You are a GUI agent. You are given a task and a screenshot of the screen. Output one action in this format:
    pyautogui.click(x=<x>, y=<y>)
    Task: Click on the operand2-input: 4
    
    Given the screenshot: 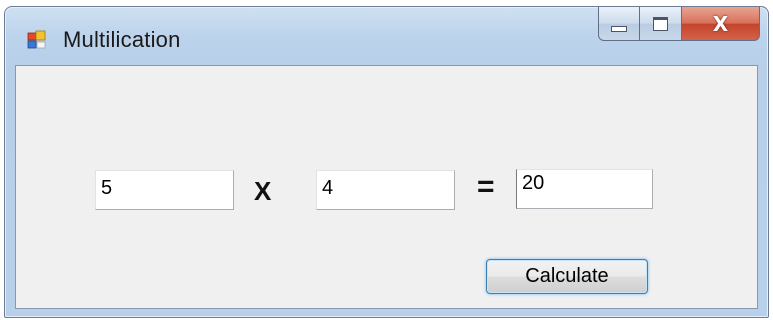 What is the action you would take?
    pyautogui.click(x=385, y=190)
    